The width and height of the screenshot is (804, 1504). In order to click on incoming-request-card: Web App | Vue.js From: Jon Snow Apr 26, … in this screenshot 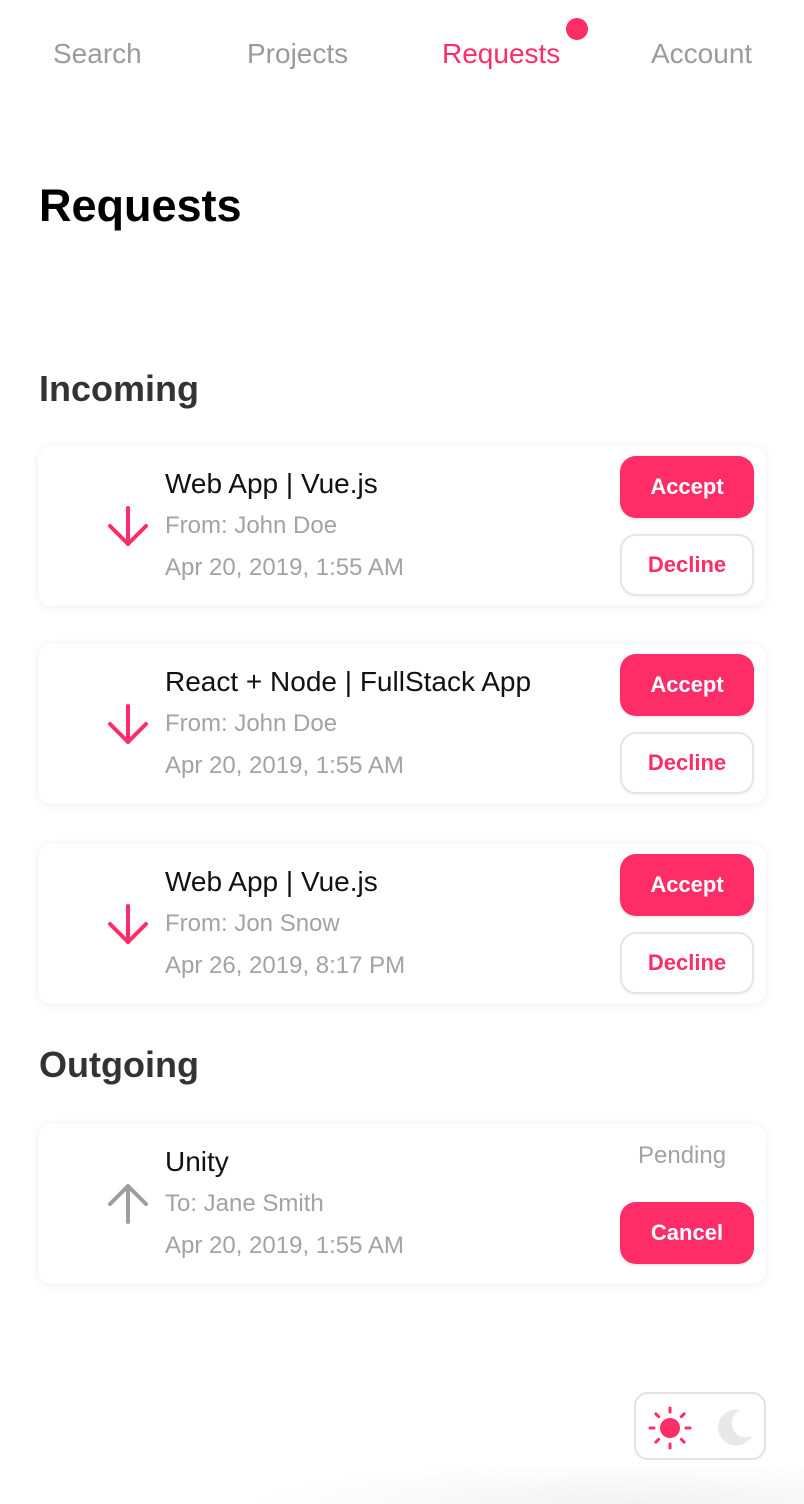, I will do `click(402, 924)`.